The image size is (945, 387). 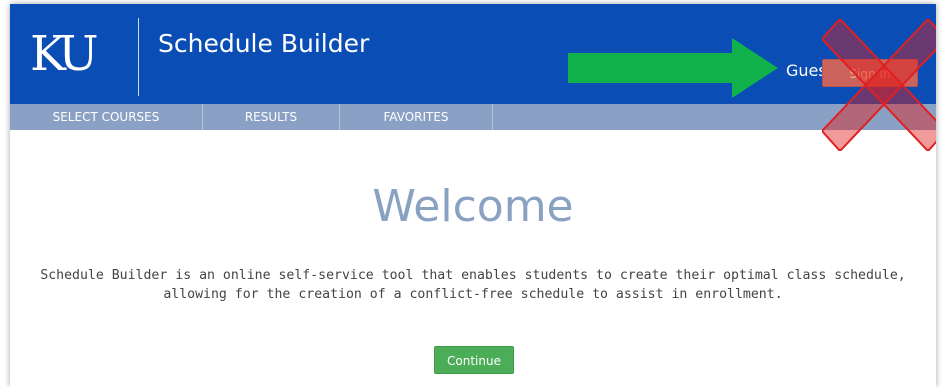 I want to click on sign-in-button: Sign In, so click(x=870, y=73).